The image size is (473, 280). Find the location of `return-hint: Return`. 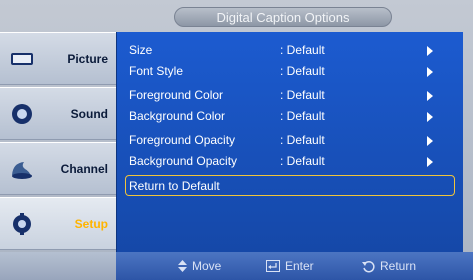

return-hint: Return is located at coordinates (389, 266).